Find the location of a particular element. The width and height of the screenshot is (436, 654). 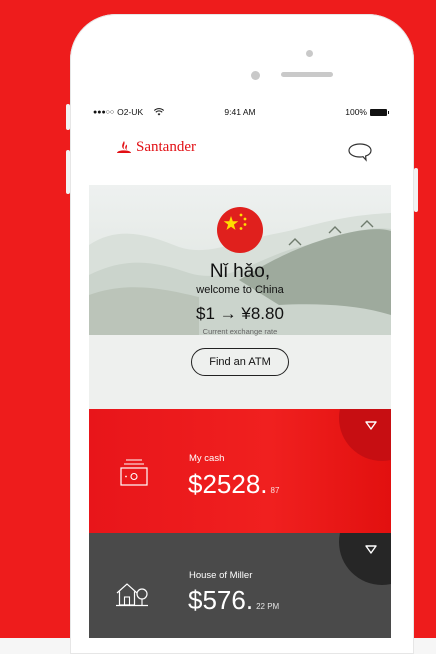

balance-main: $576. is located at coordinates (221, 600).